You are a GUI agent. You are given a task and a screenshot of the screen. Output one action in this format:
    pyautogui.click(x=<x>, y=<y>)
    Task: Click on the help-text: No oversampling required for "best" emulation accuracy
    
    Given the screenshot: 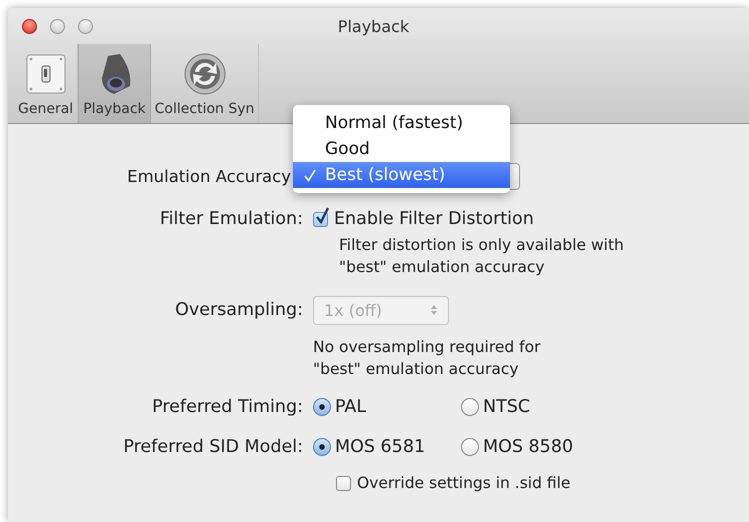 What is the action you would take?
    pyautogui.click(x=426, y=358)
    